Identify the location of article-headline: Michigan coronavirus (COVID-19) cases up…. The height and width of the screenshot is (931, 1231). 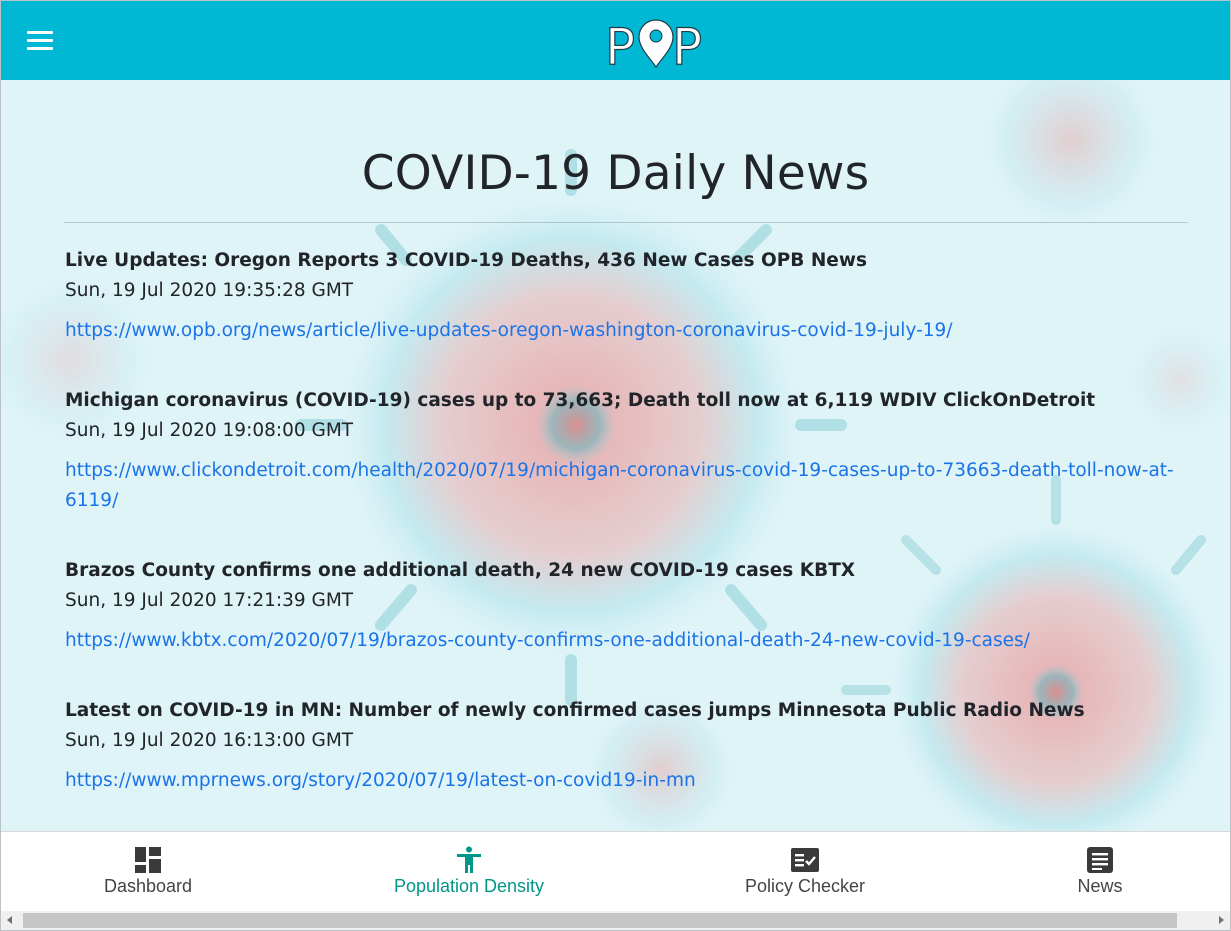
(580, 400).